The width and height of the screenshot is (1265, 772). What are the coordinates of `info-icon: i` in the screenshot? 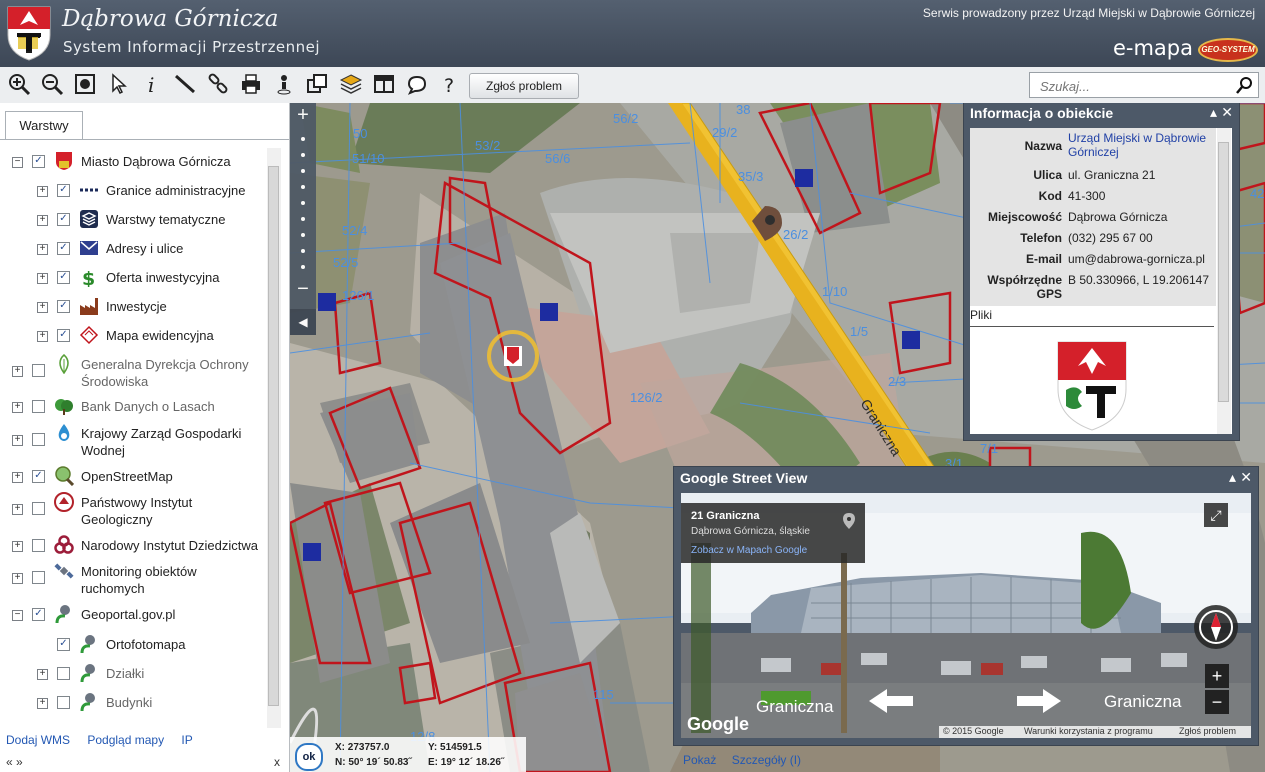 It's located at (152, 84).